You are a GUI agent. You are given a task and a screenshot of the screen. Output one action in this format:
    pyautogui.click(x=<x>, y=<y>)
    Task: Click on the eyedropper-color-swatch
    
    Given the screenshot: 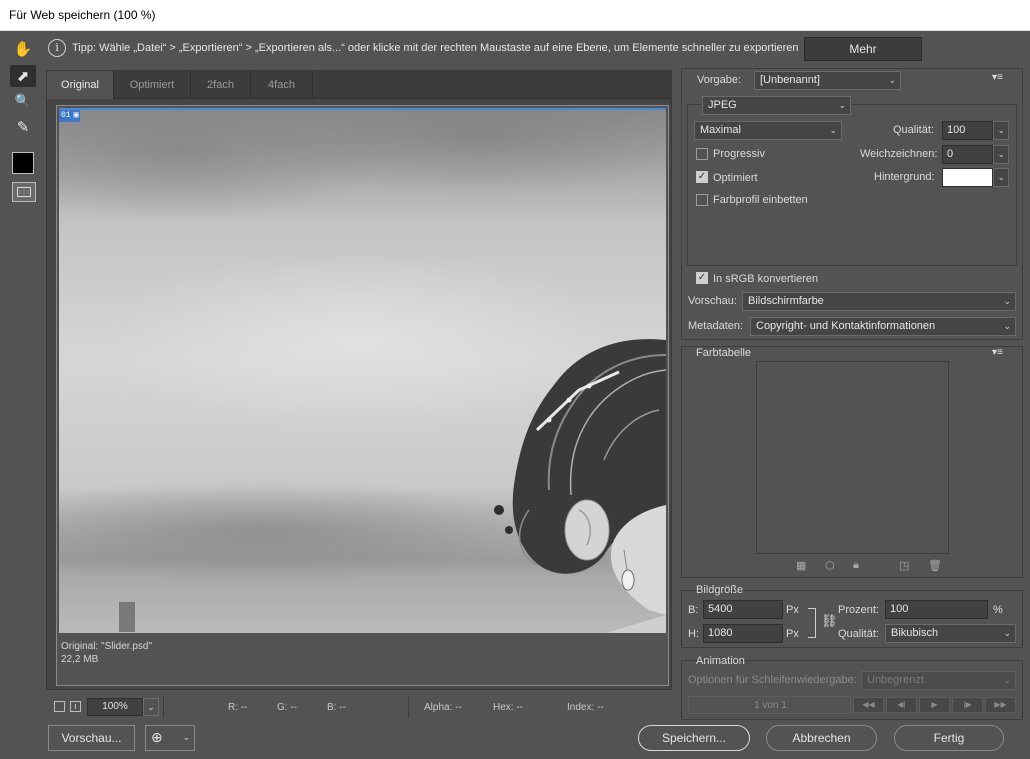 What is the action you would take?
    pyautogui.click(x=23, y=163)
    